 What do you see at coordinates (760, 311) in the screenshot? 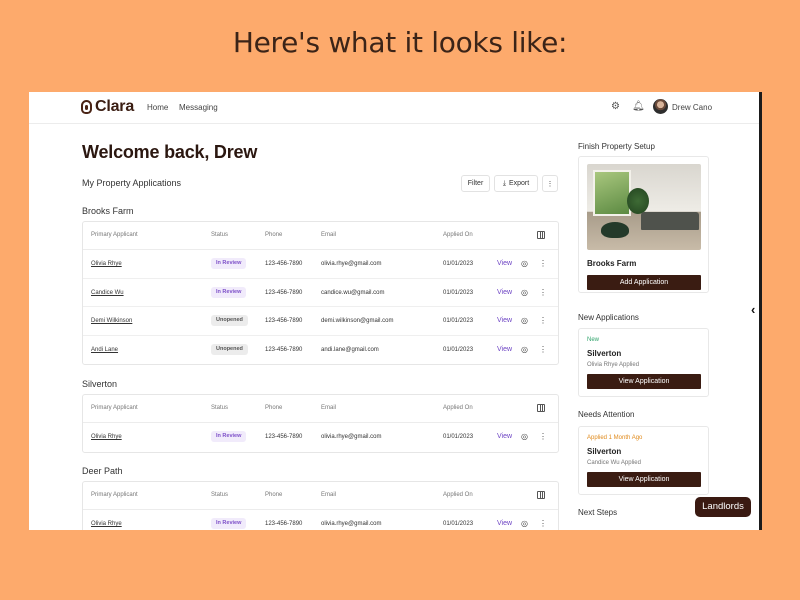
I see `window-edge` at bounding box center [760, 311].